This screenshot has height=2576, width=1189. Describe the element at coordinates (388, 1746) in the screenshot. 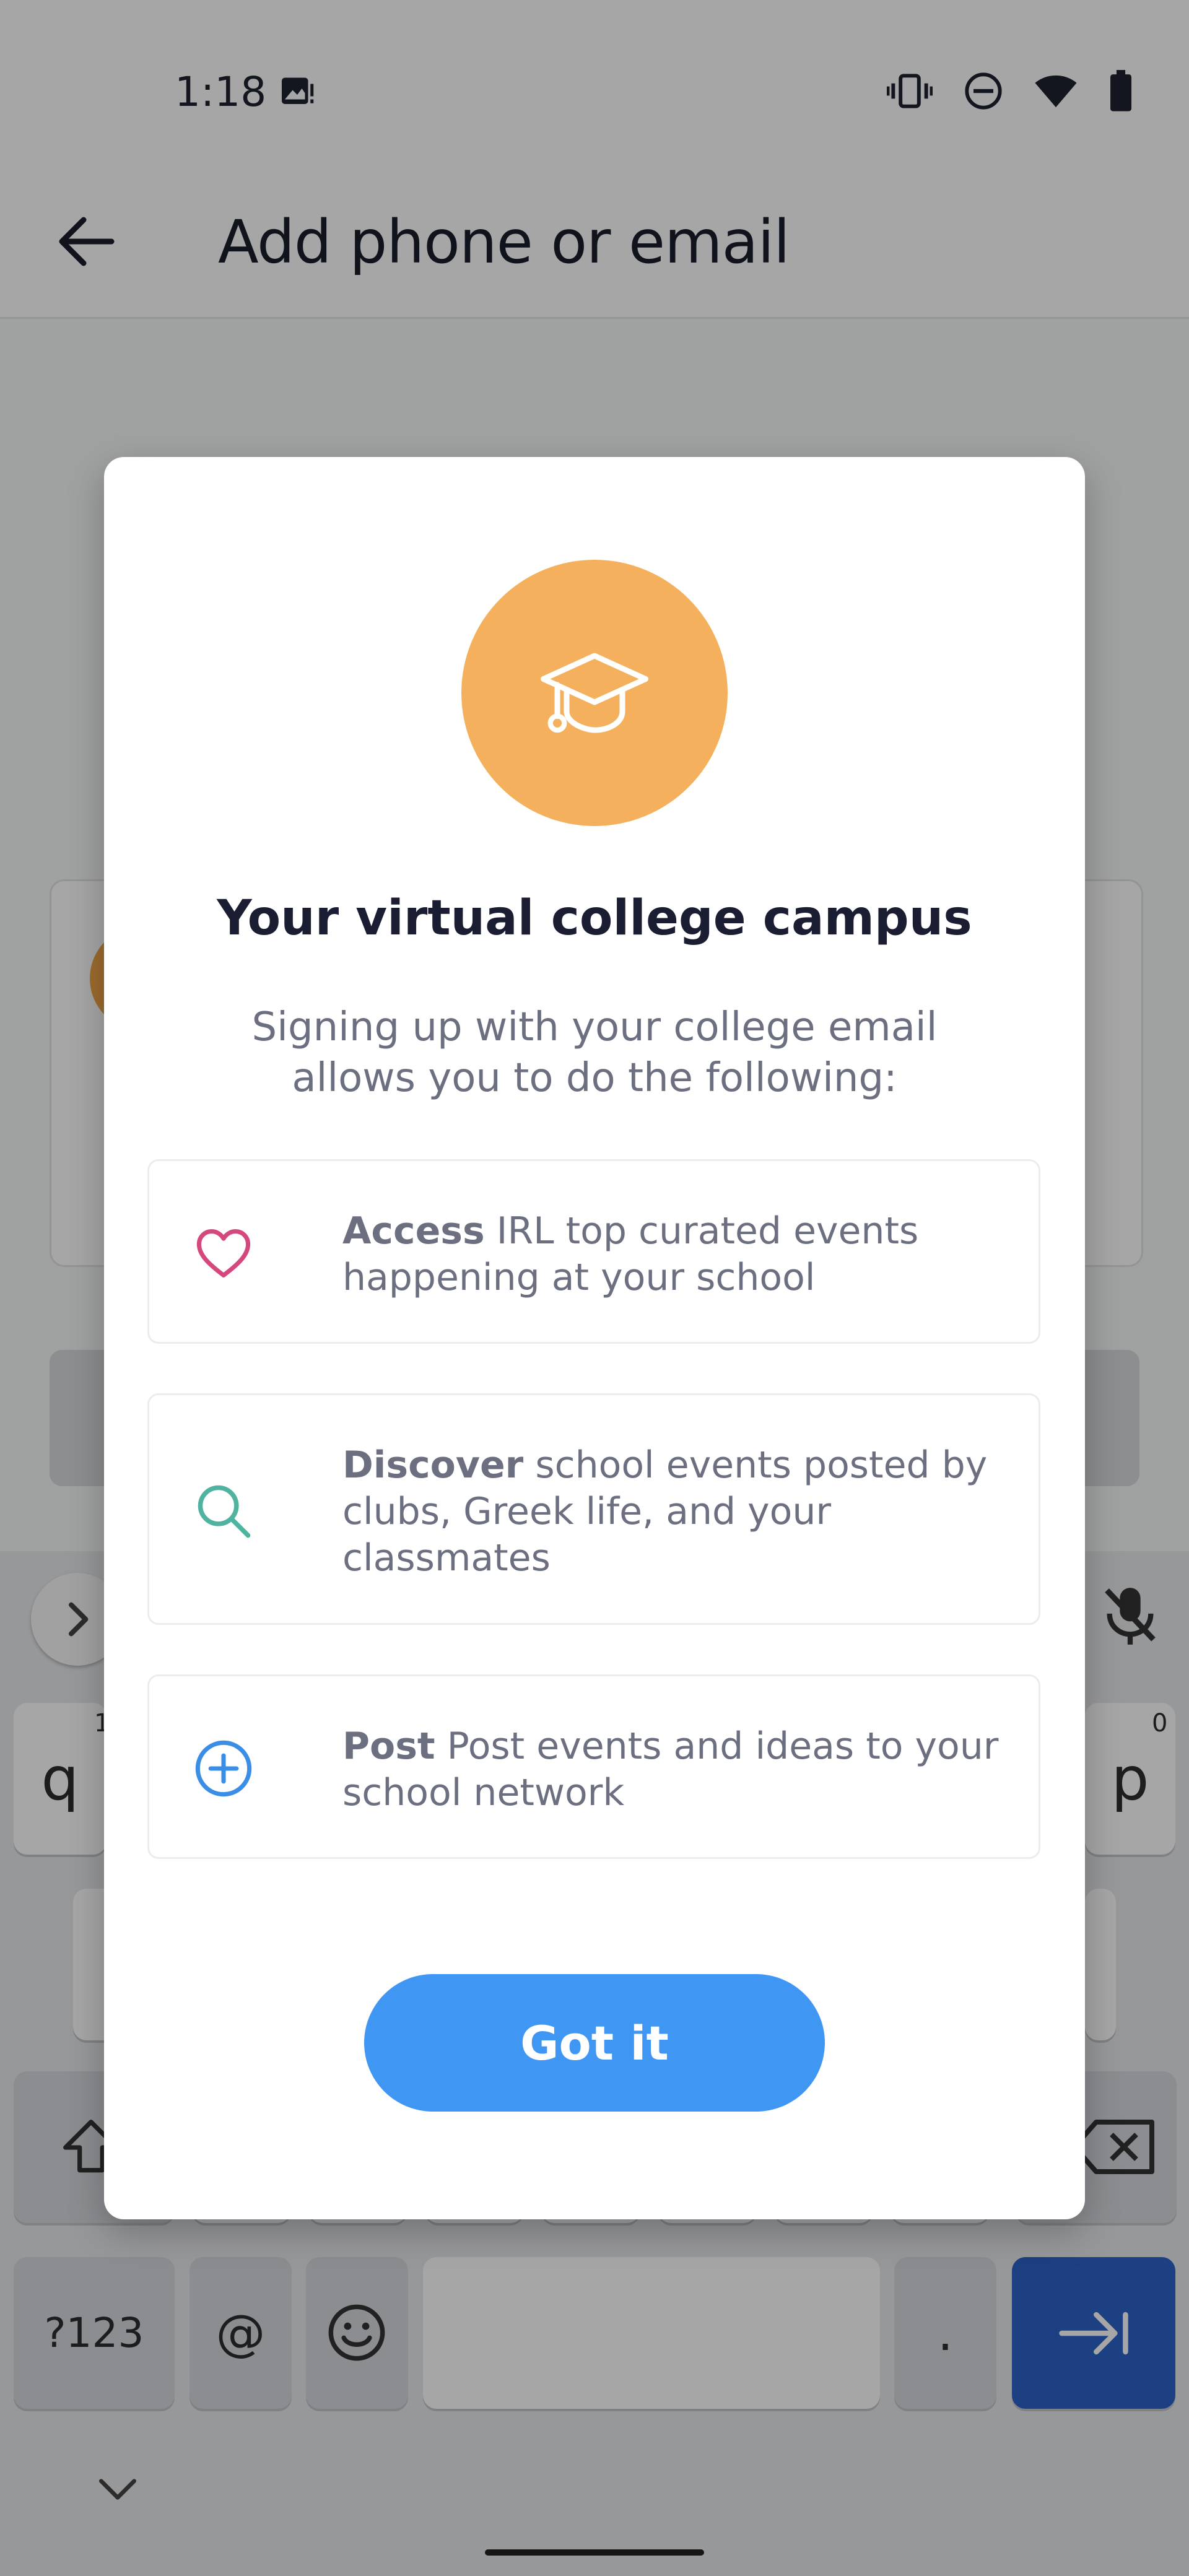

I see `feature-bold-post: Post` at that location.